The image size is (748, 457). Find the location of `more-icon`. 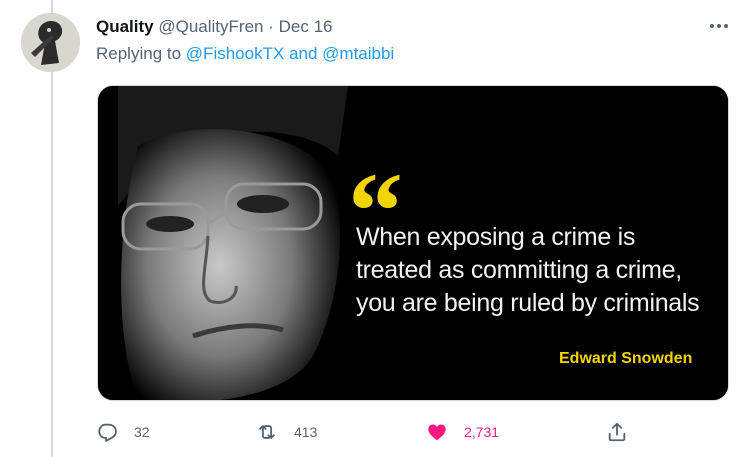

more-icon is located at coordinates (719, 26).